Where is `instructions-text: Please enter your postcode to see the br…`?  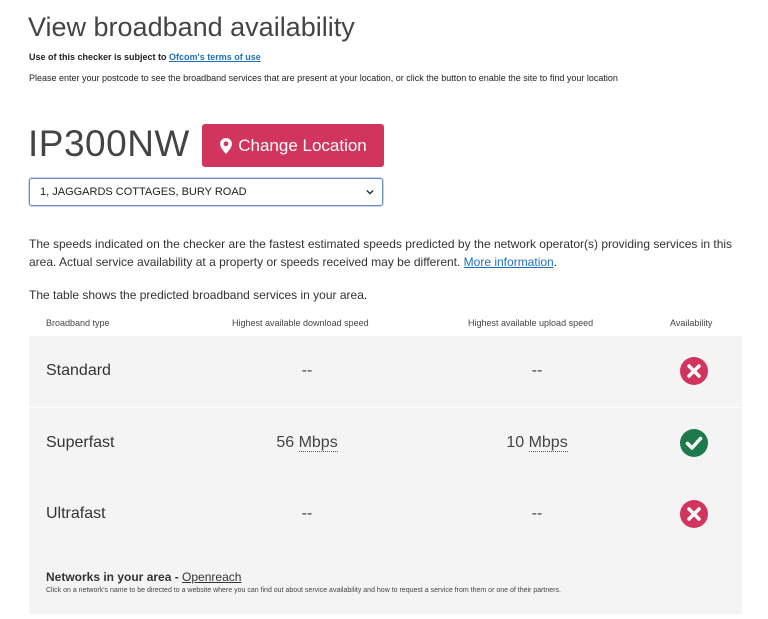 instructions-text: Please enter your postcode to see the br… is located at coordinates (323, 78).